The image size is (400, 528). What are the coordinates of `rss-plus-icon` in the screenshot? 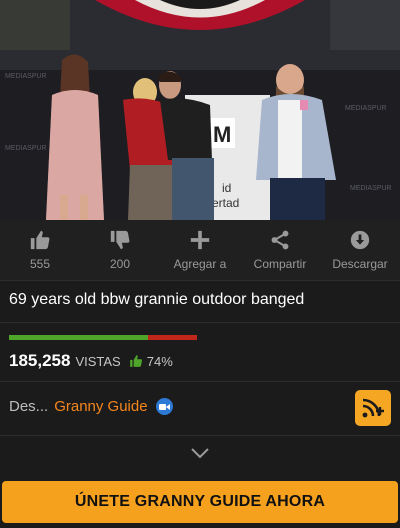 It's located at (373, 408).